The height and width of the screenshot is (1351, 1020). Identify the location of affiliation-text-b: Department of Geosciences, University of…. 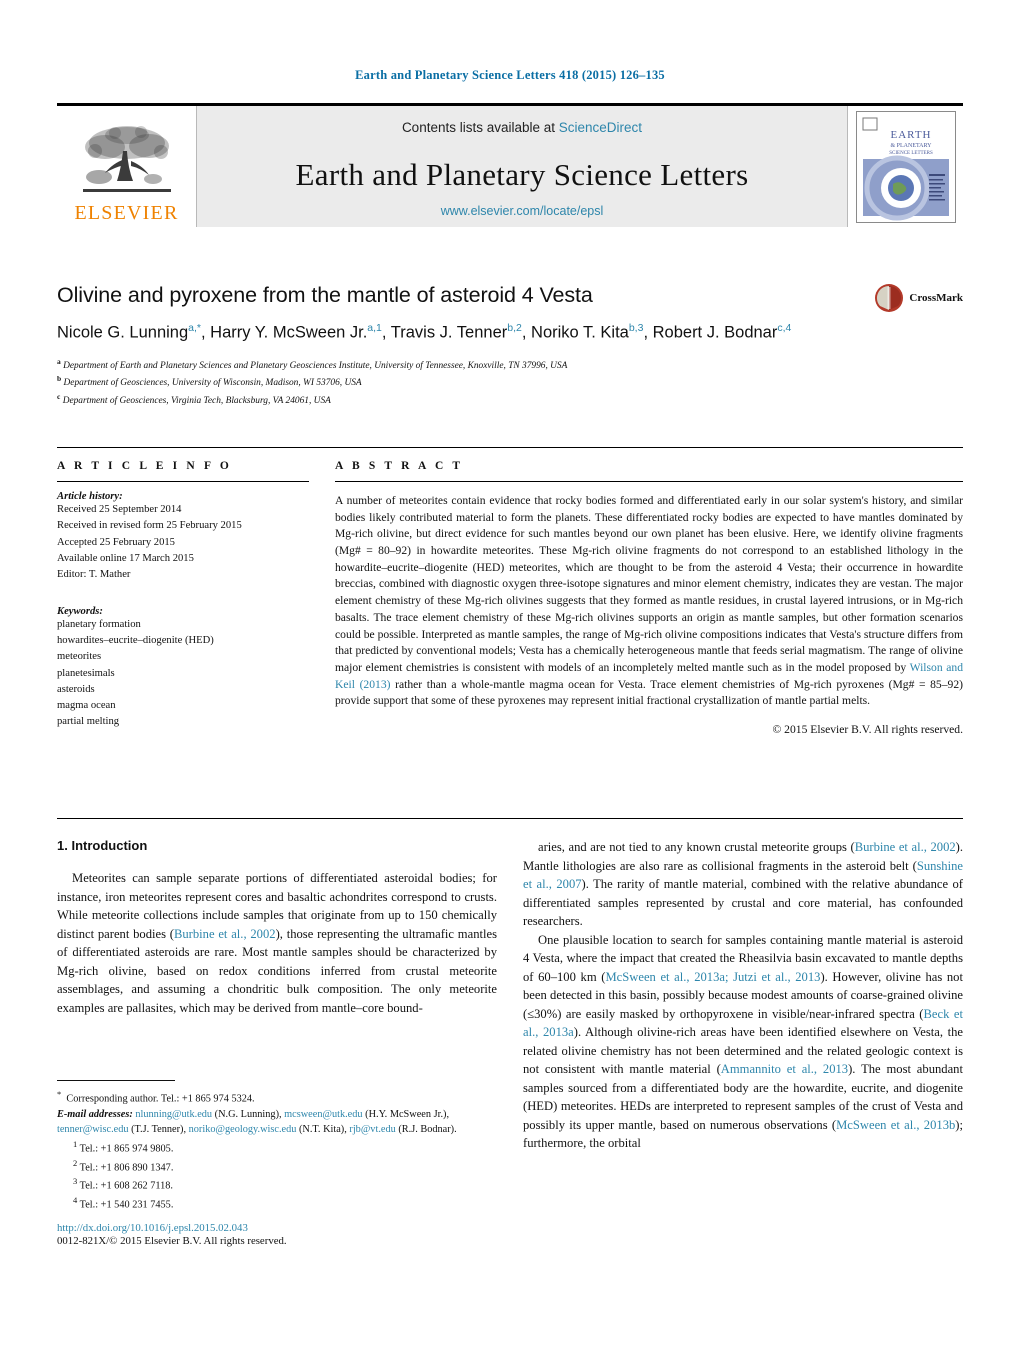
(212, 383).